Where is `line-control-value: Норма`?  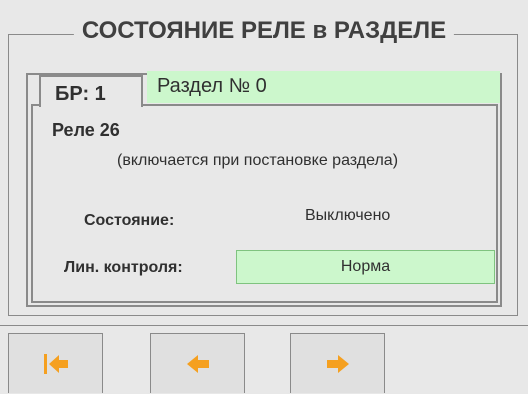 line-control-value: Норма is located at coordinates (365, 267).